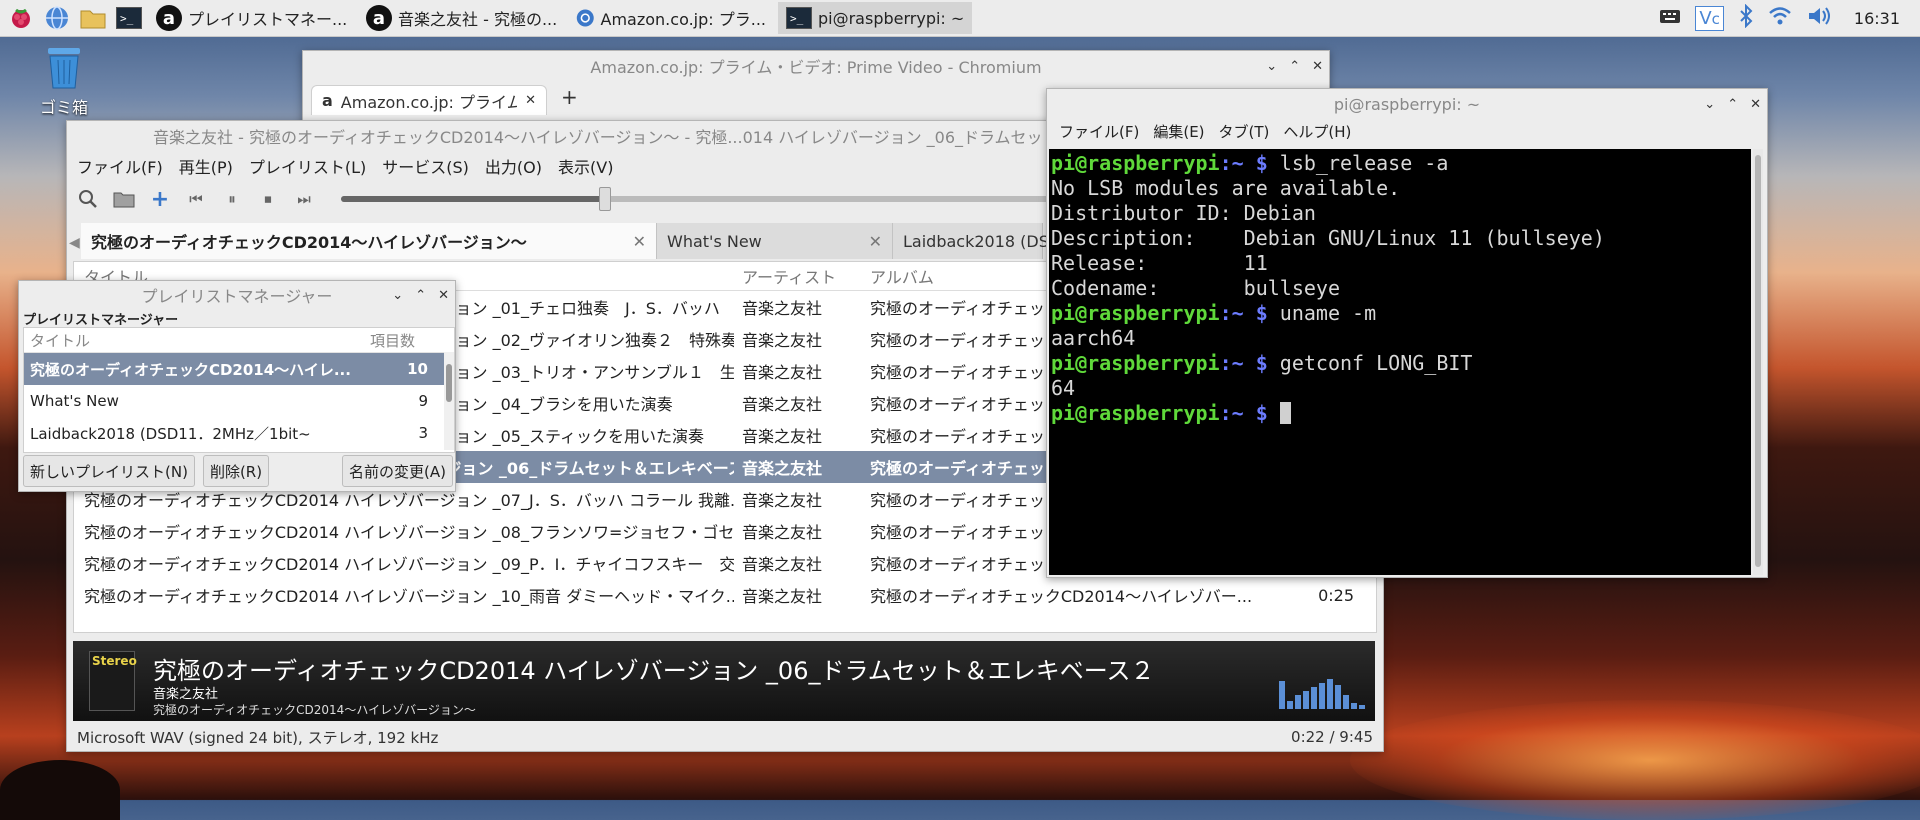 This screenshot has width=1920, height=820. I want to click on album-art: Stereo, so click(113, 681).